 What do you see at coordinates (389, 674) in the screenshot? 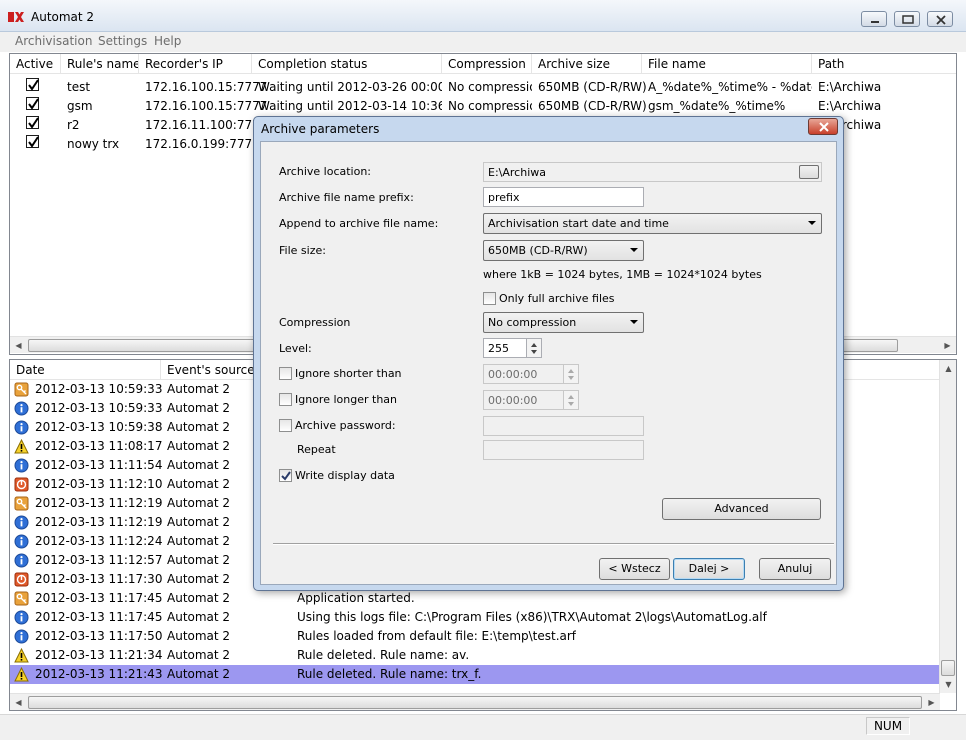
I see `event-message: Rule deleted. Rule name: trx_f.` at bounding box center [389, 674].